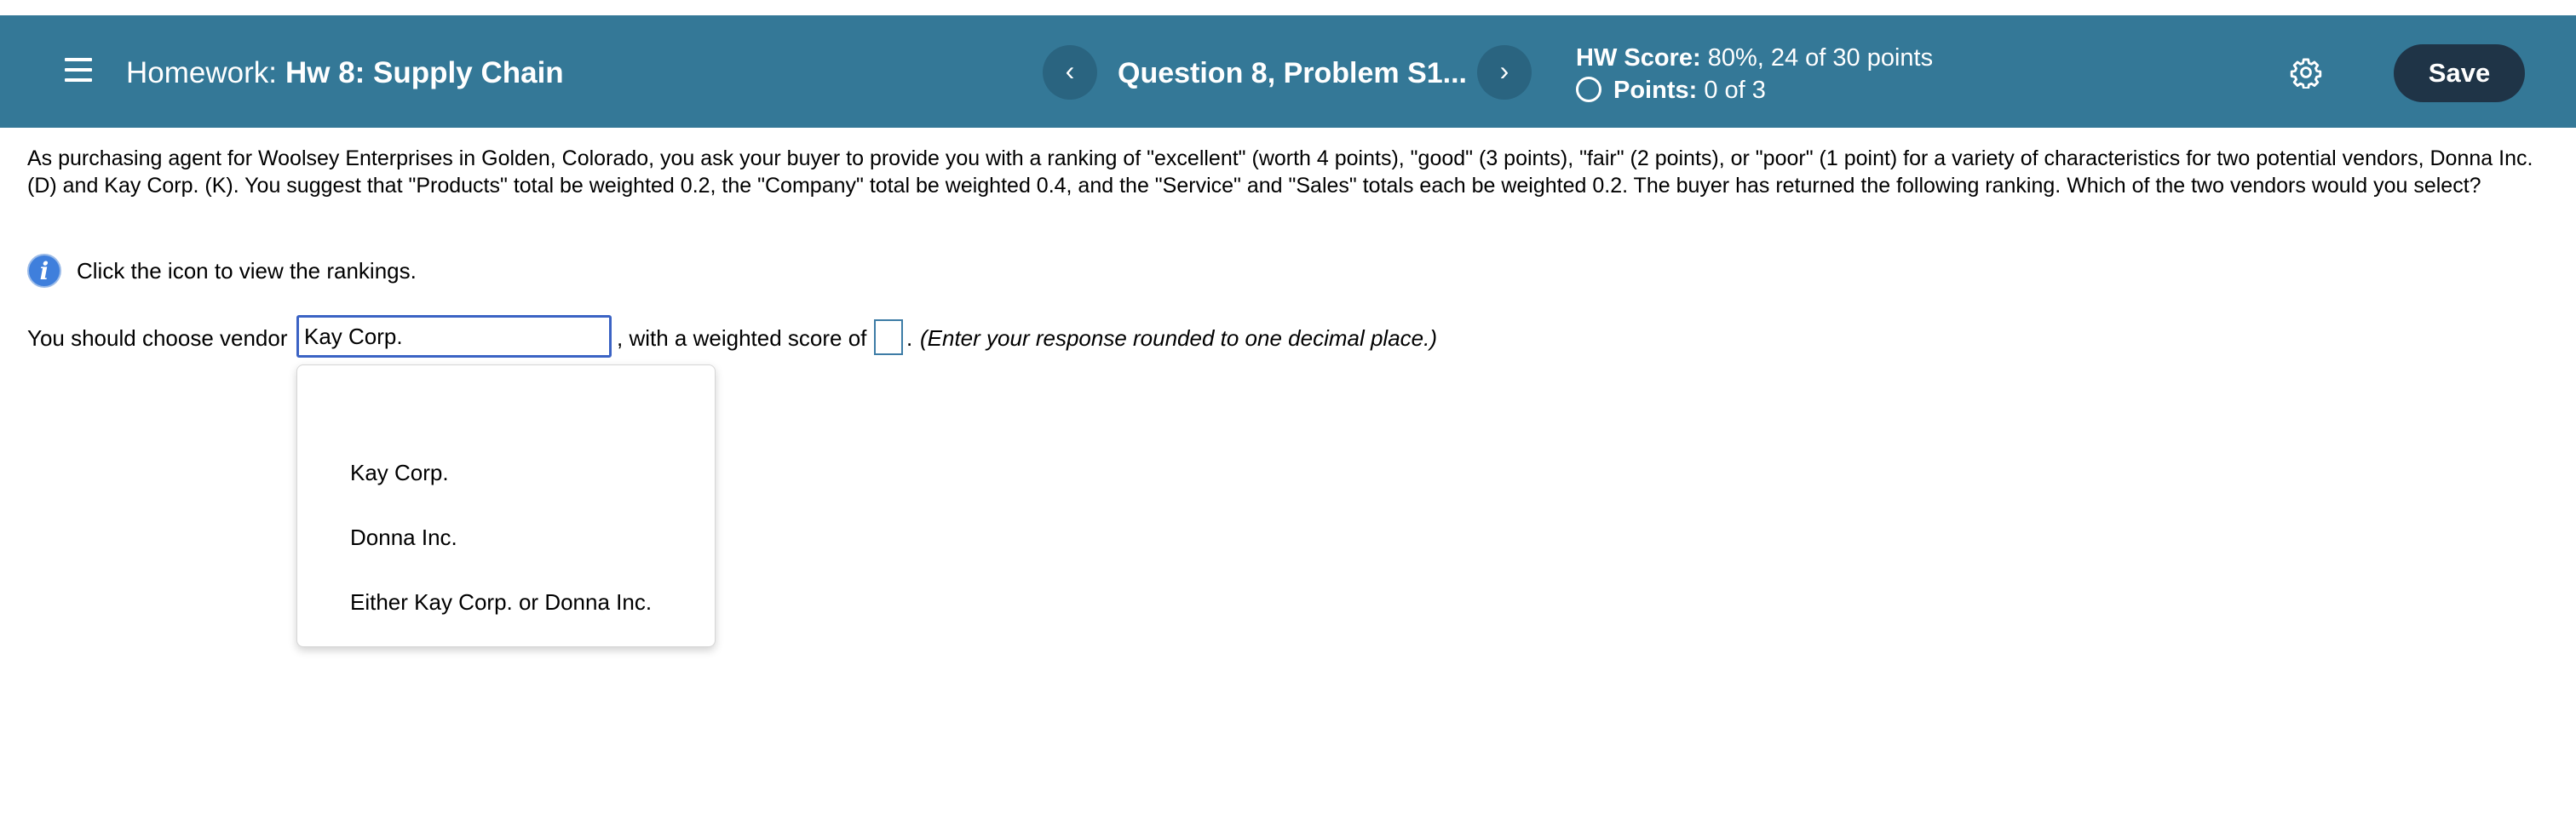 This screenshot has height=826, width=2576. I want to click on vendor-select: Kay Corp., so click(454, 336).